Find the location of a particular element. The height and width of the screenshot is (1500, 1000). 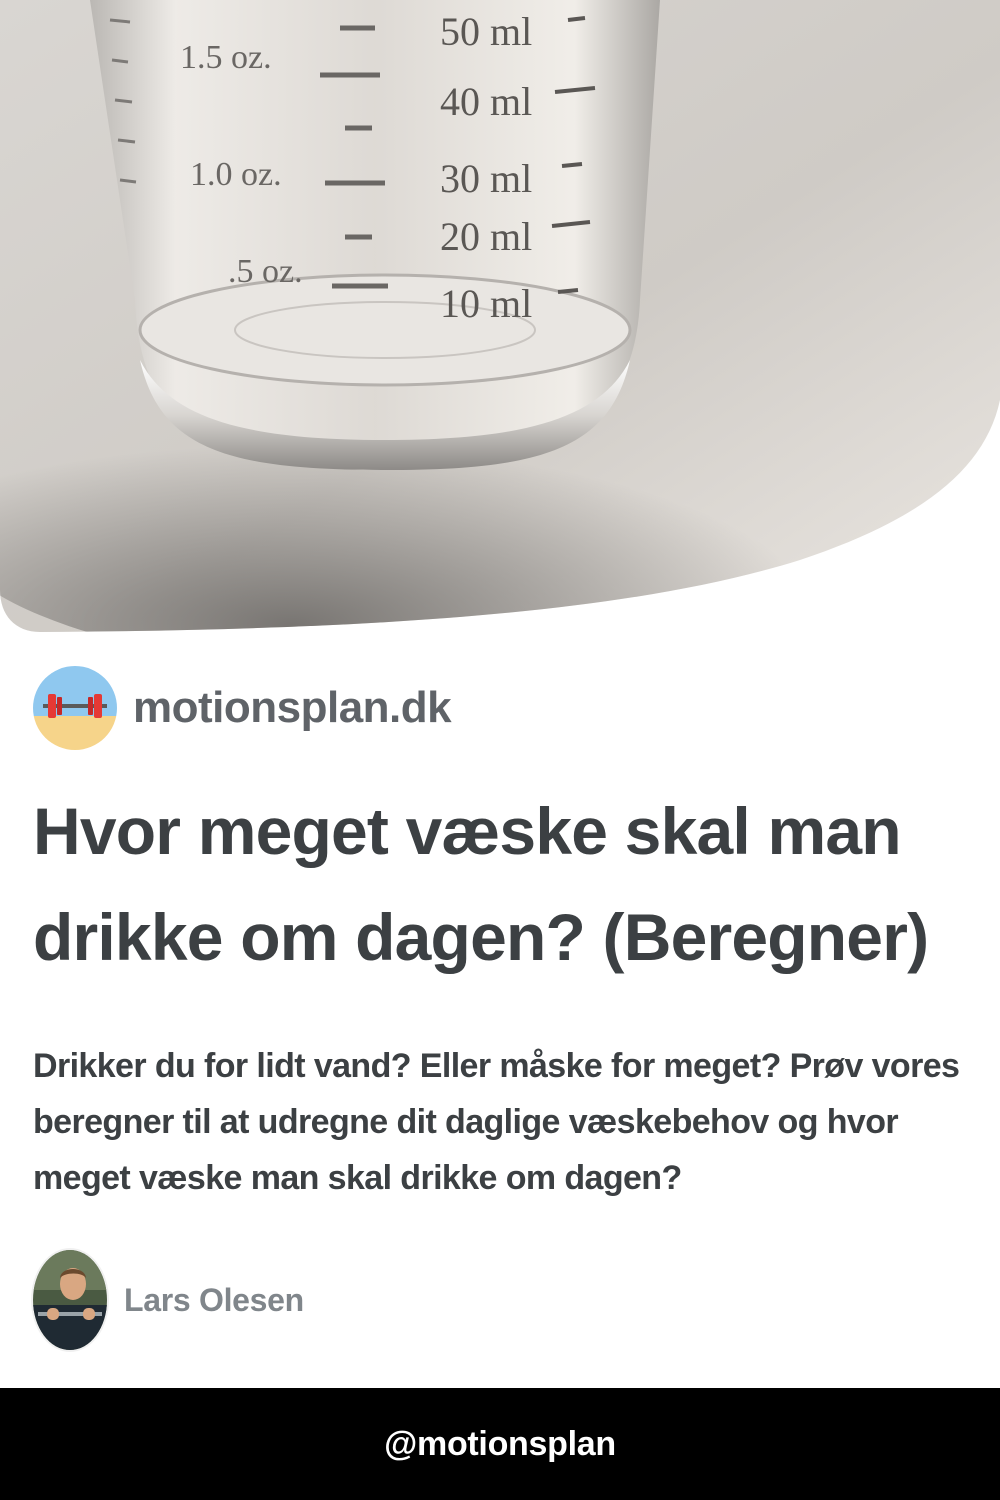

glass-marking-text: 1.5 oz. is located at coordinates (226, 57).